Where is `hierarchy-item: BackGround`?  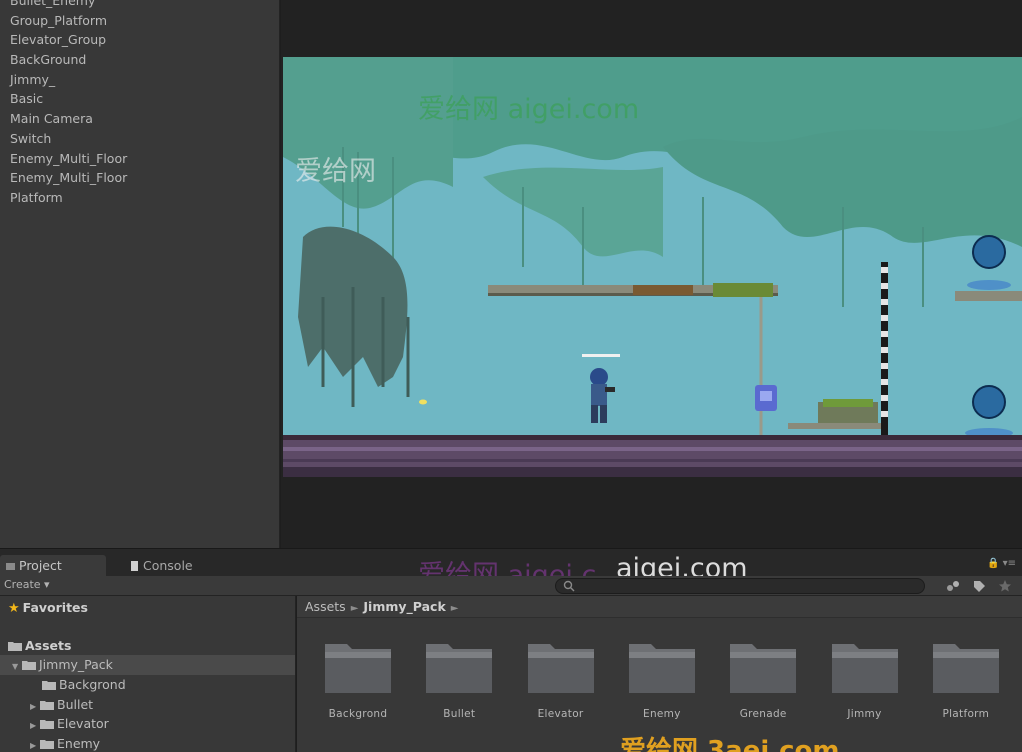 hierarchy-item: BackGround is located at coordinates (139, 60).